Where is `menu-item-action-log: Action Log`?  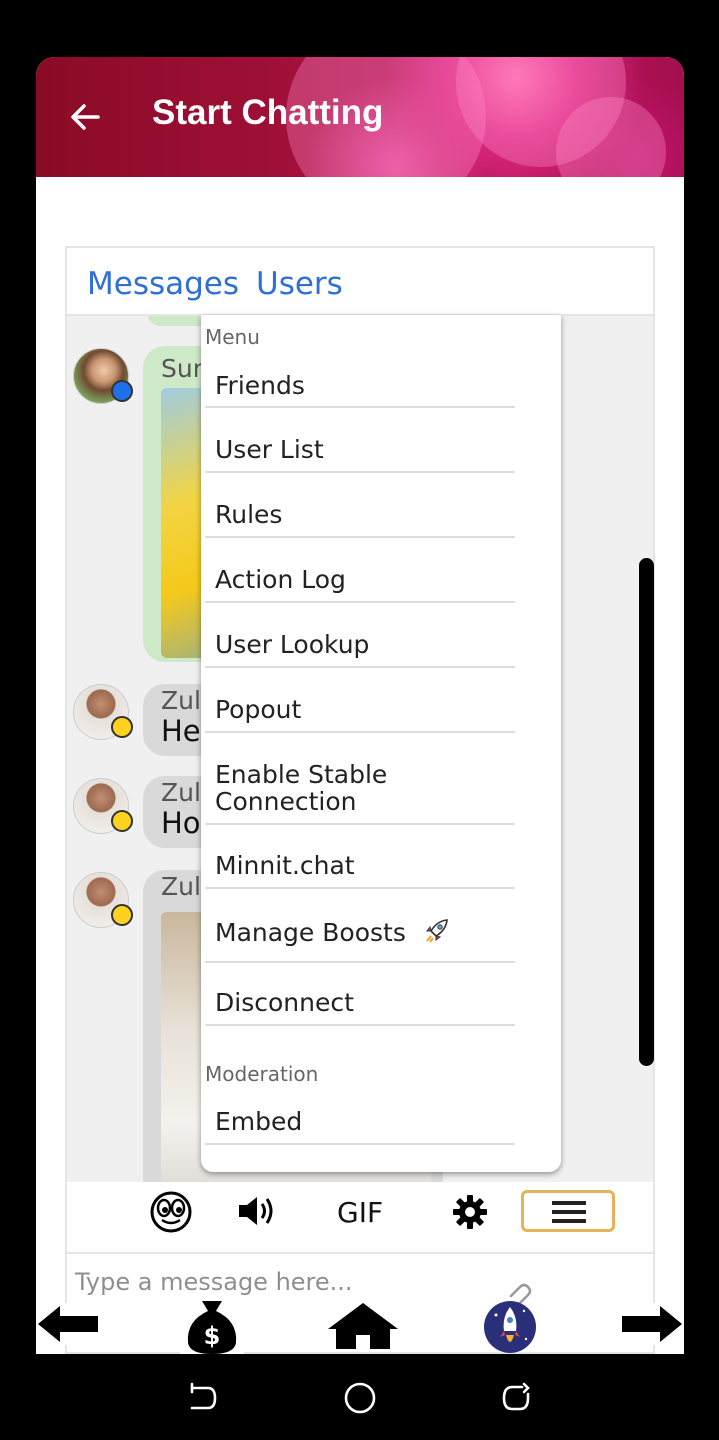
menu-item-action-log: Action Log is located at coordinates (360, 584).